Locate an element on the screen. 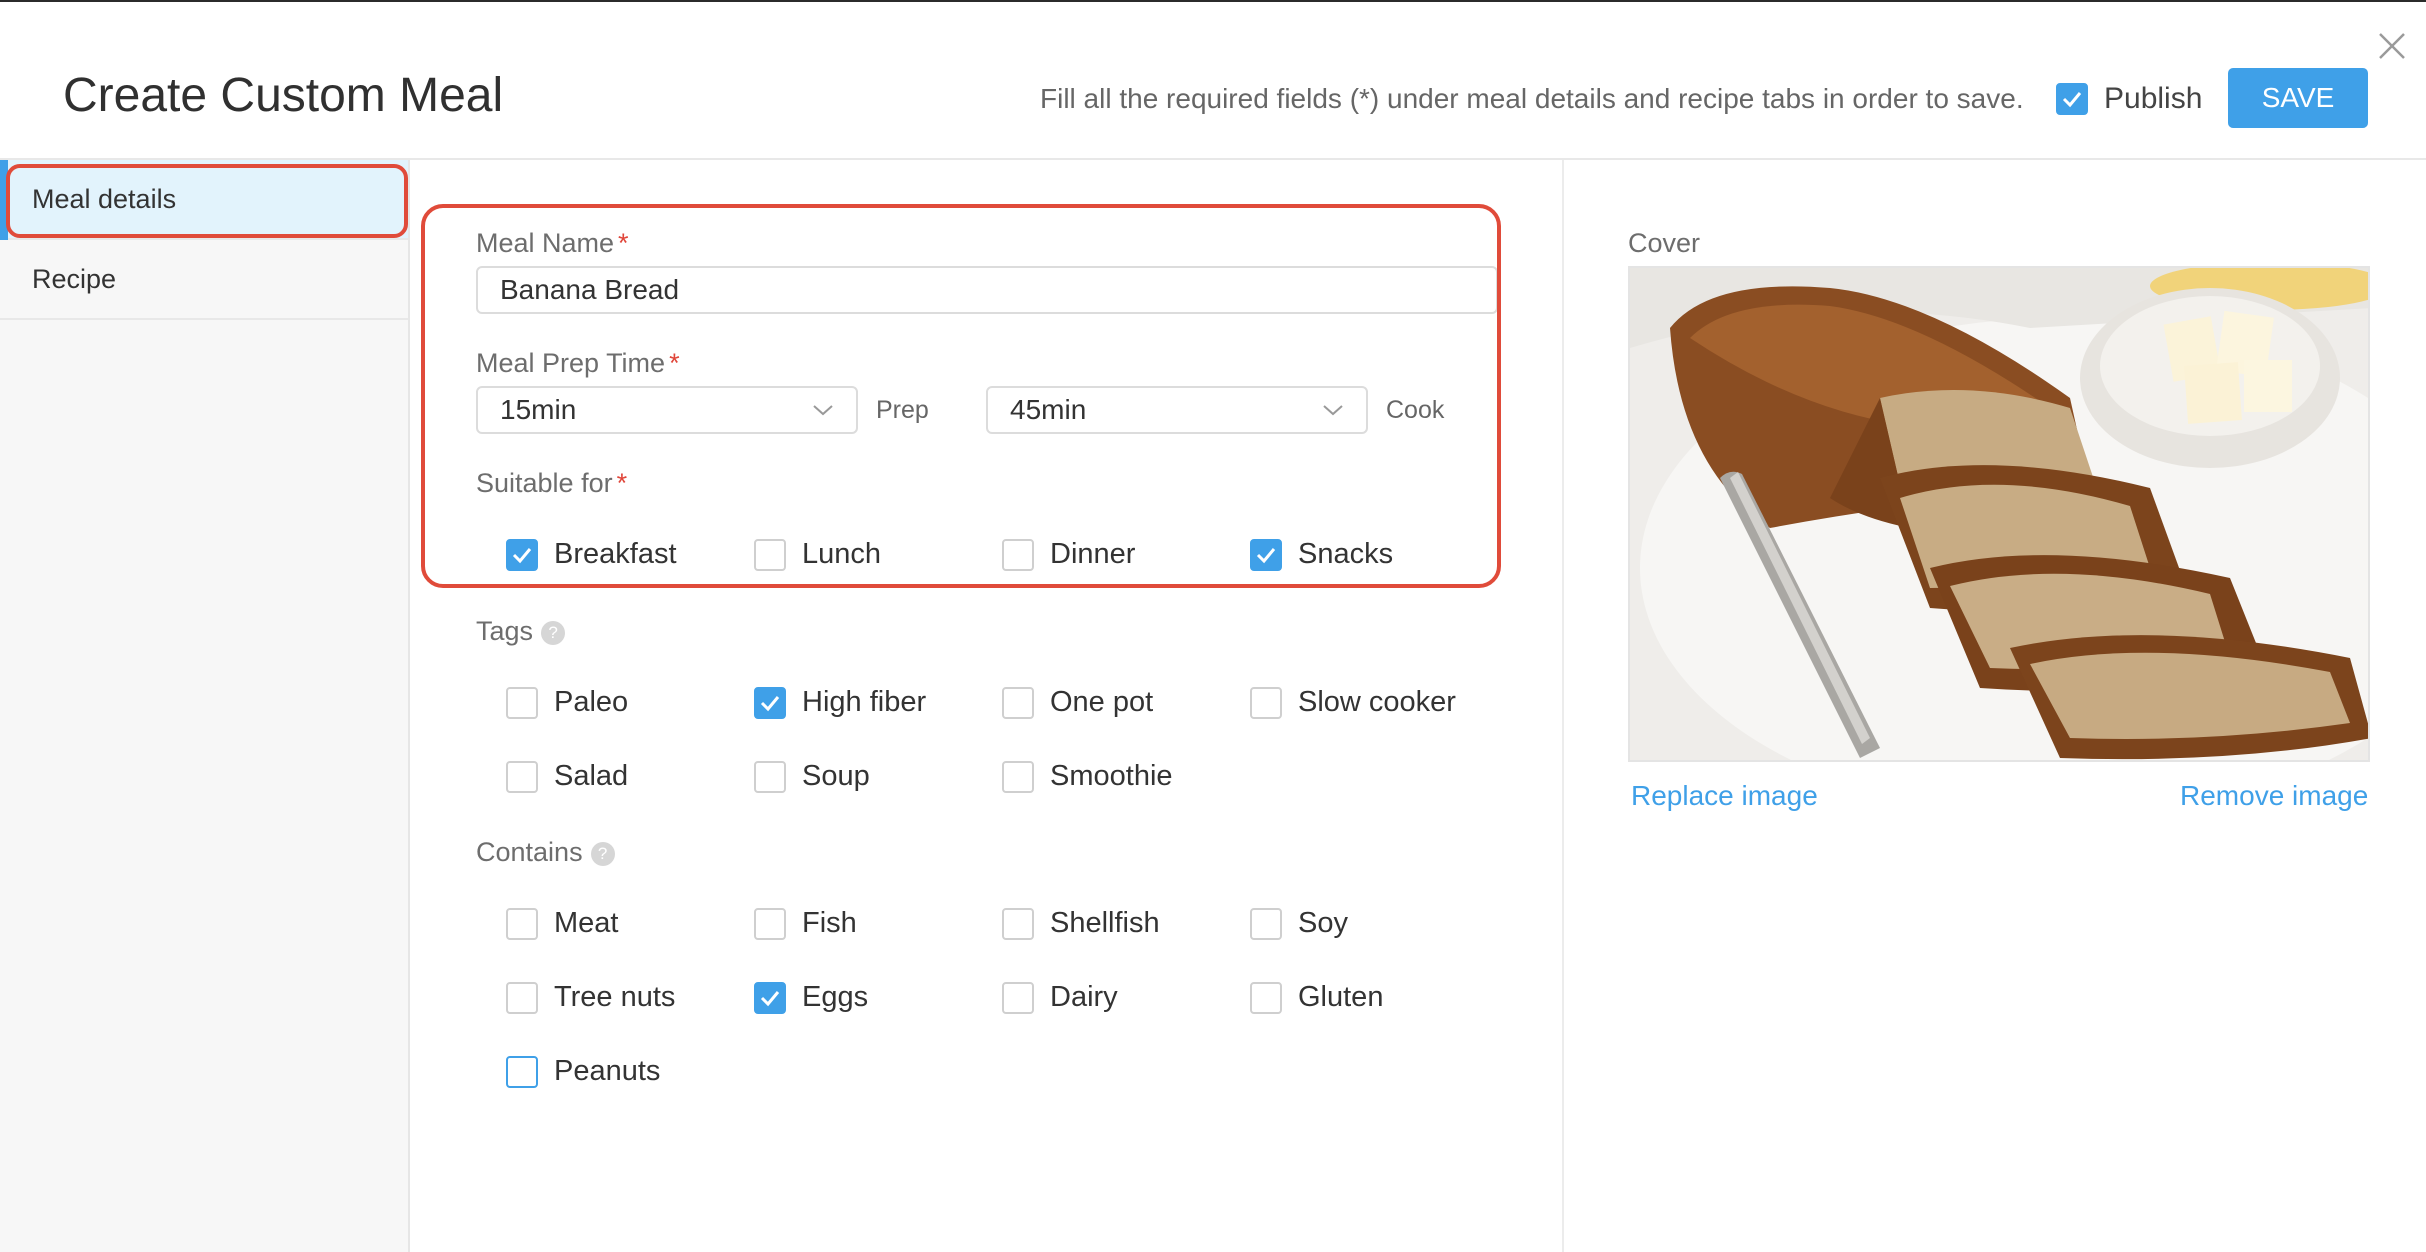 Image resolution: width=2426 pixels, height=1252 pixels. save-button: SAVE is located at coordinates (2298, 98).